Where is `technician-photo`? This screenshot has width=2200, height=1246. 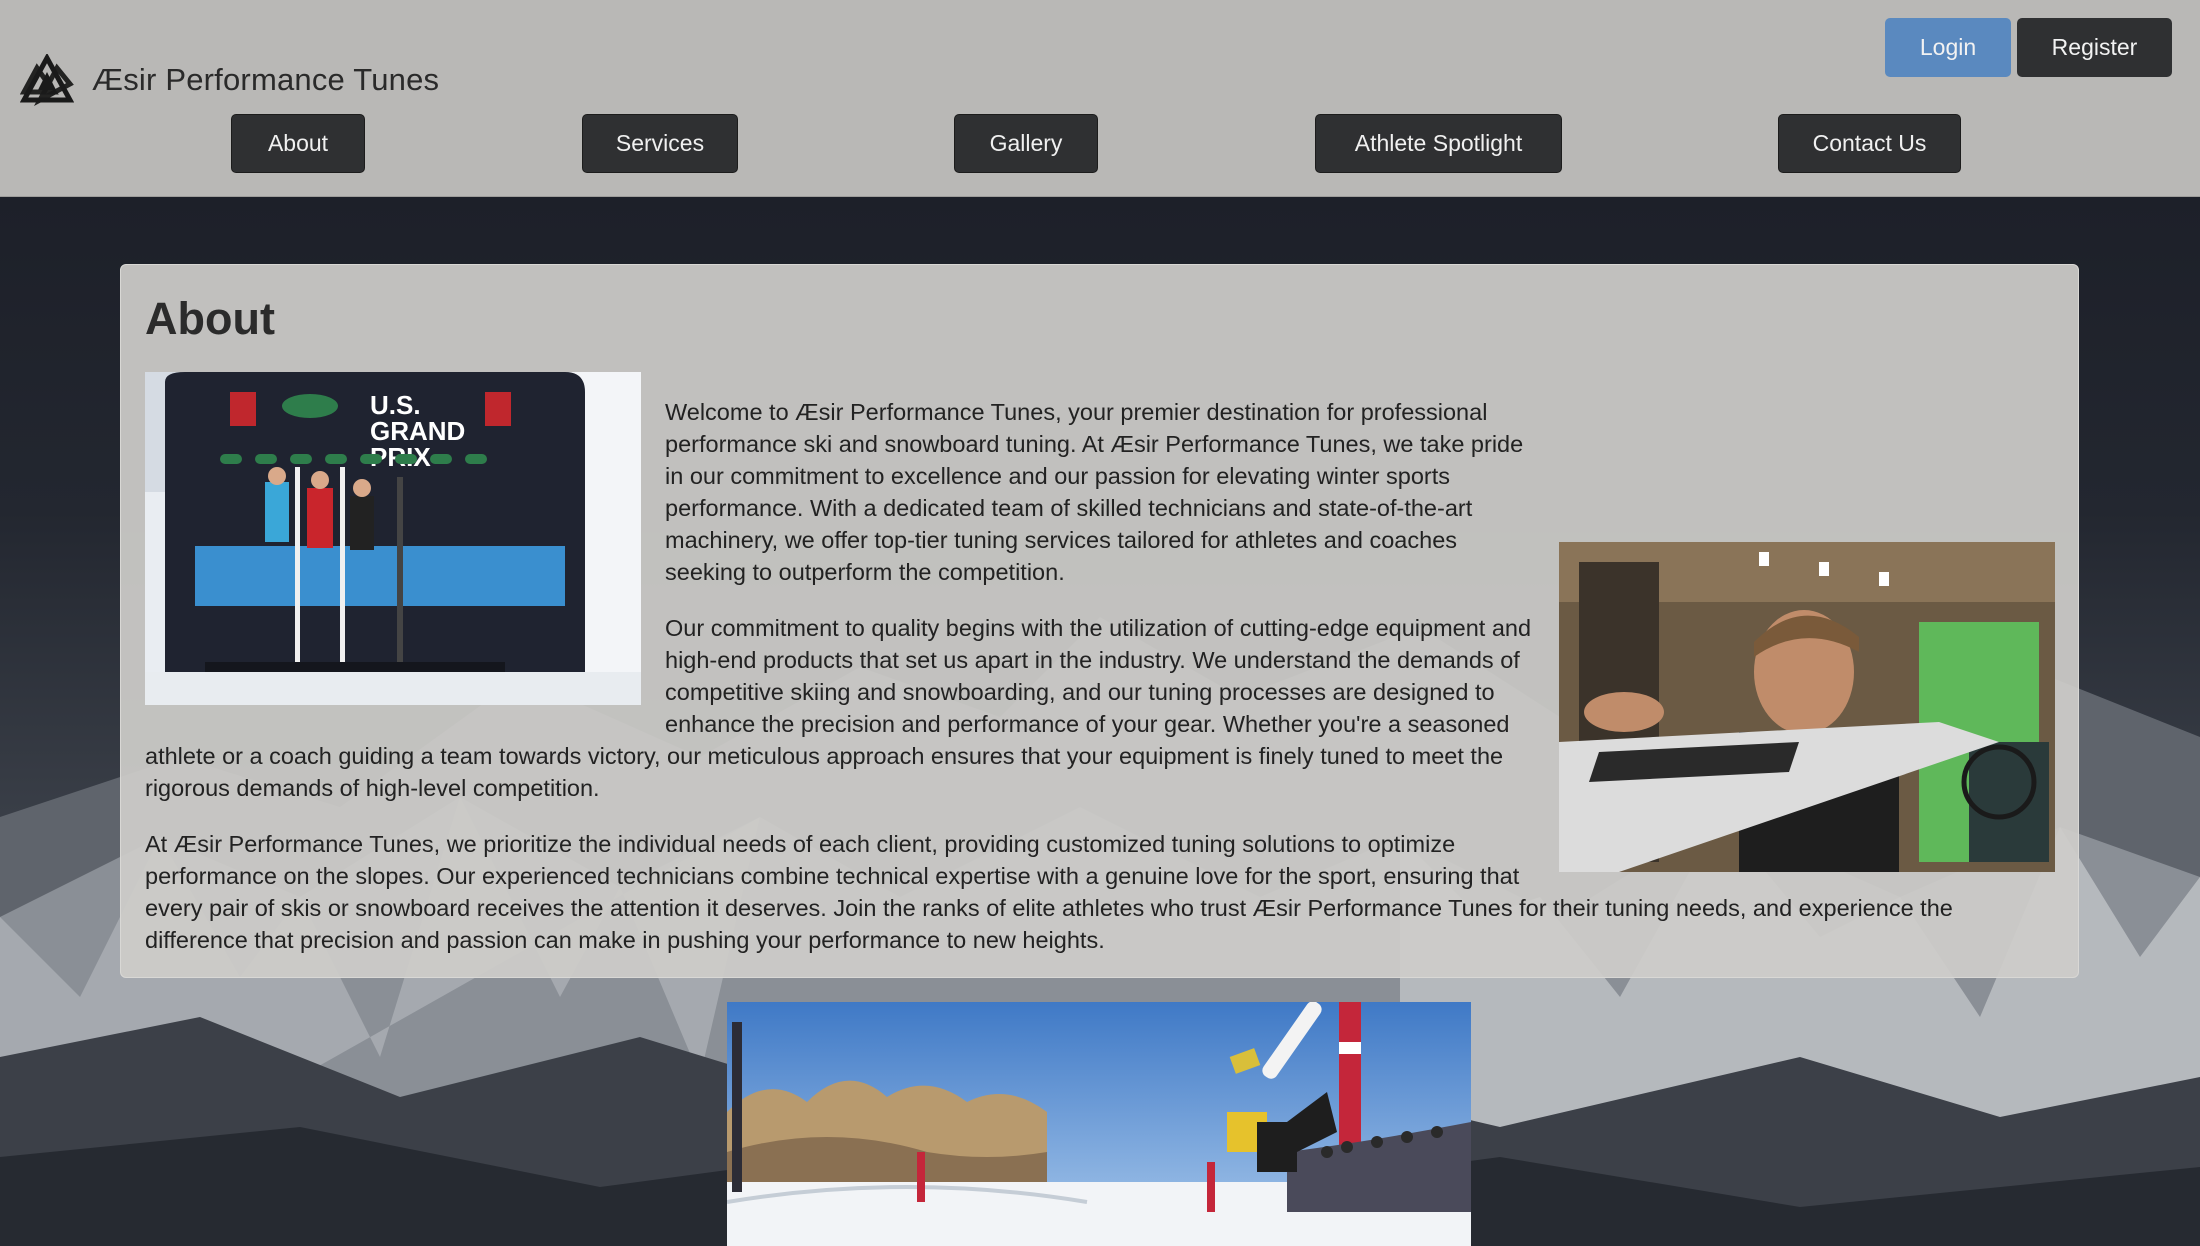 technician-photo is located at coordinates (1807, 707).